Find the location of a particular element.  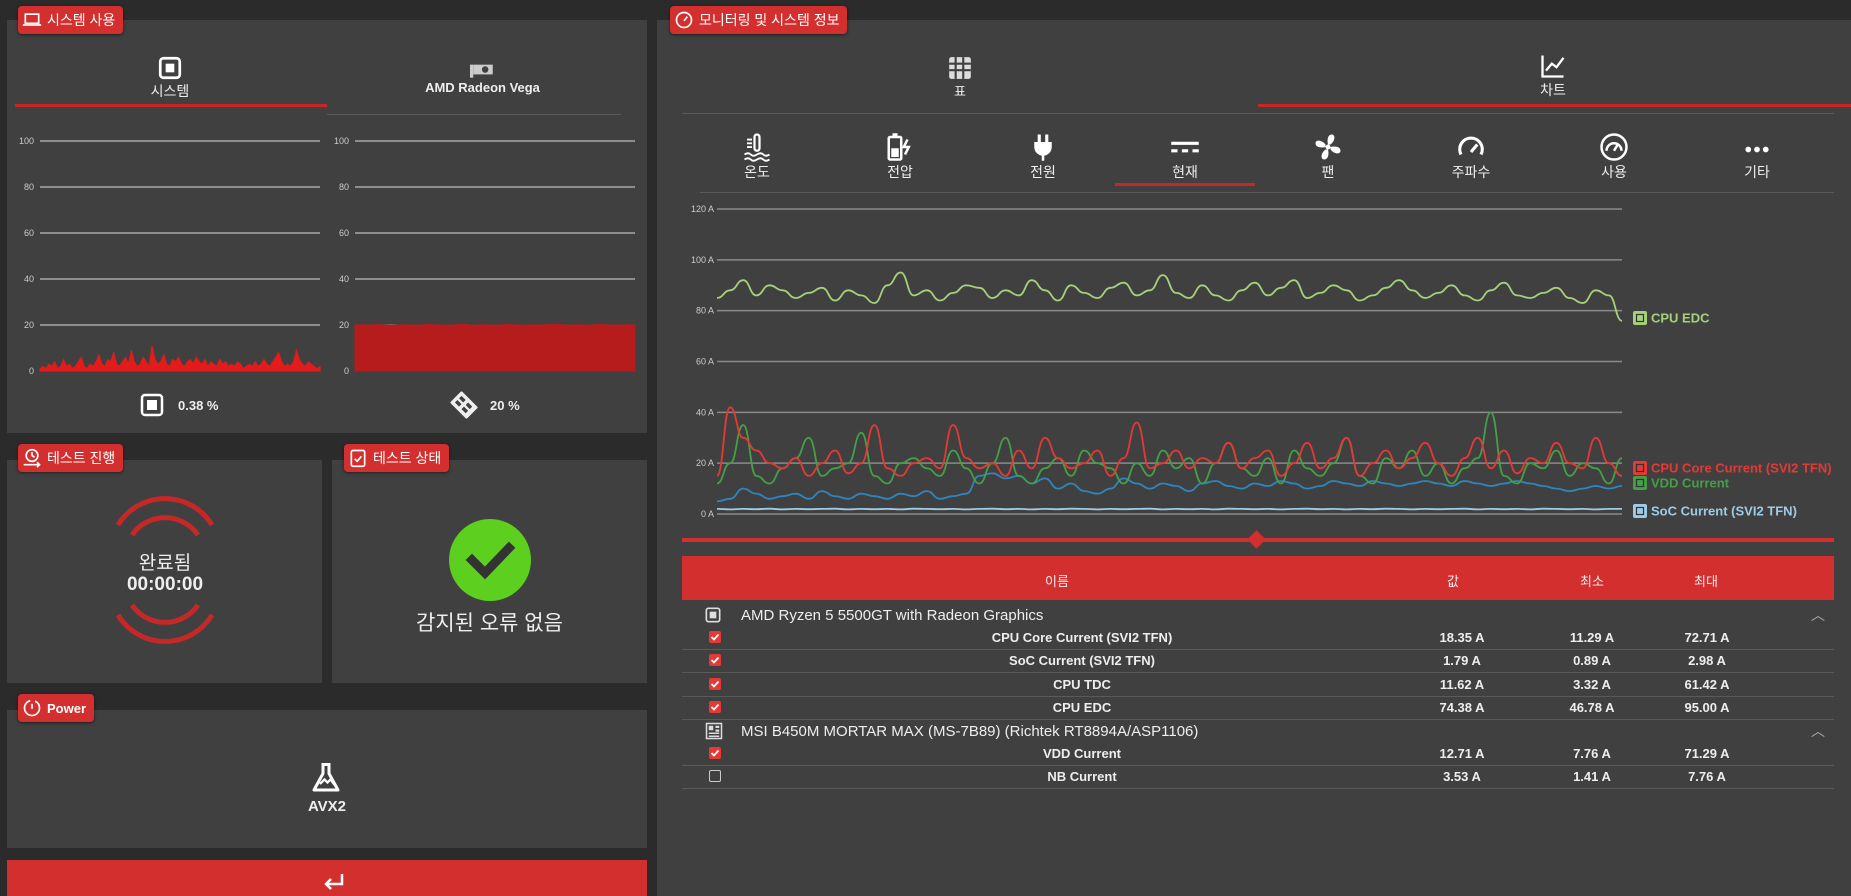

sensor-min: 7.76 A is located at coordinates (1592, 753).